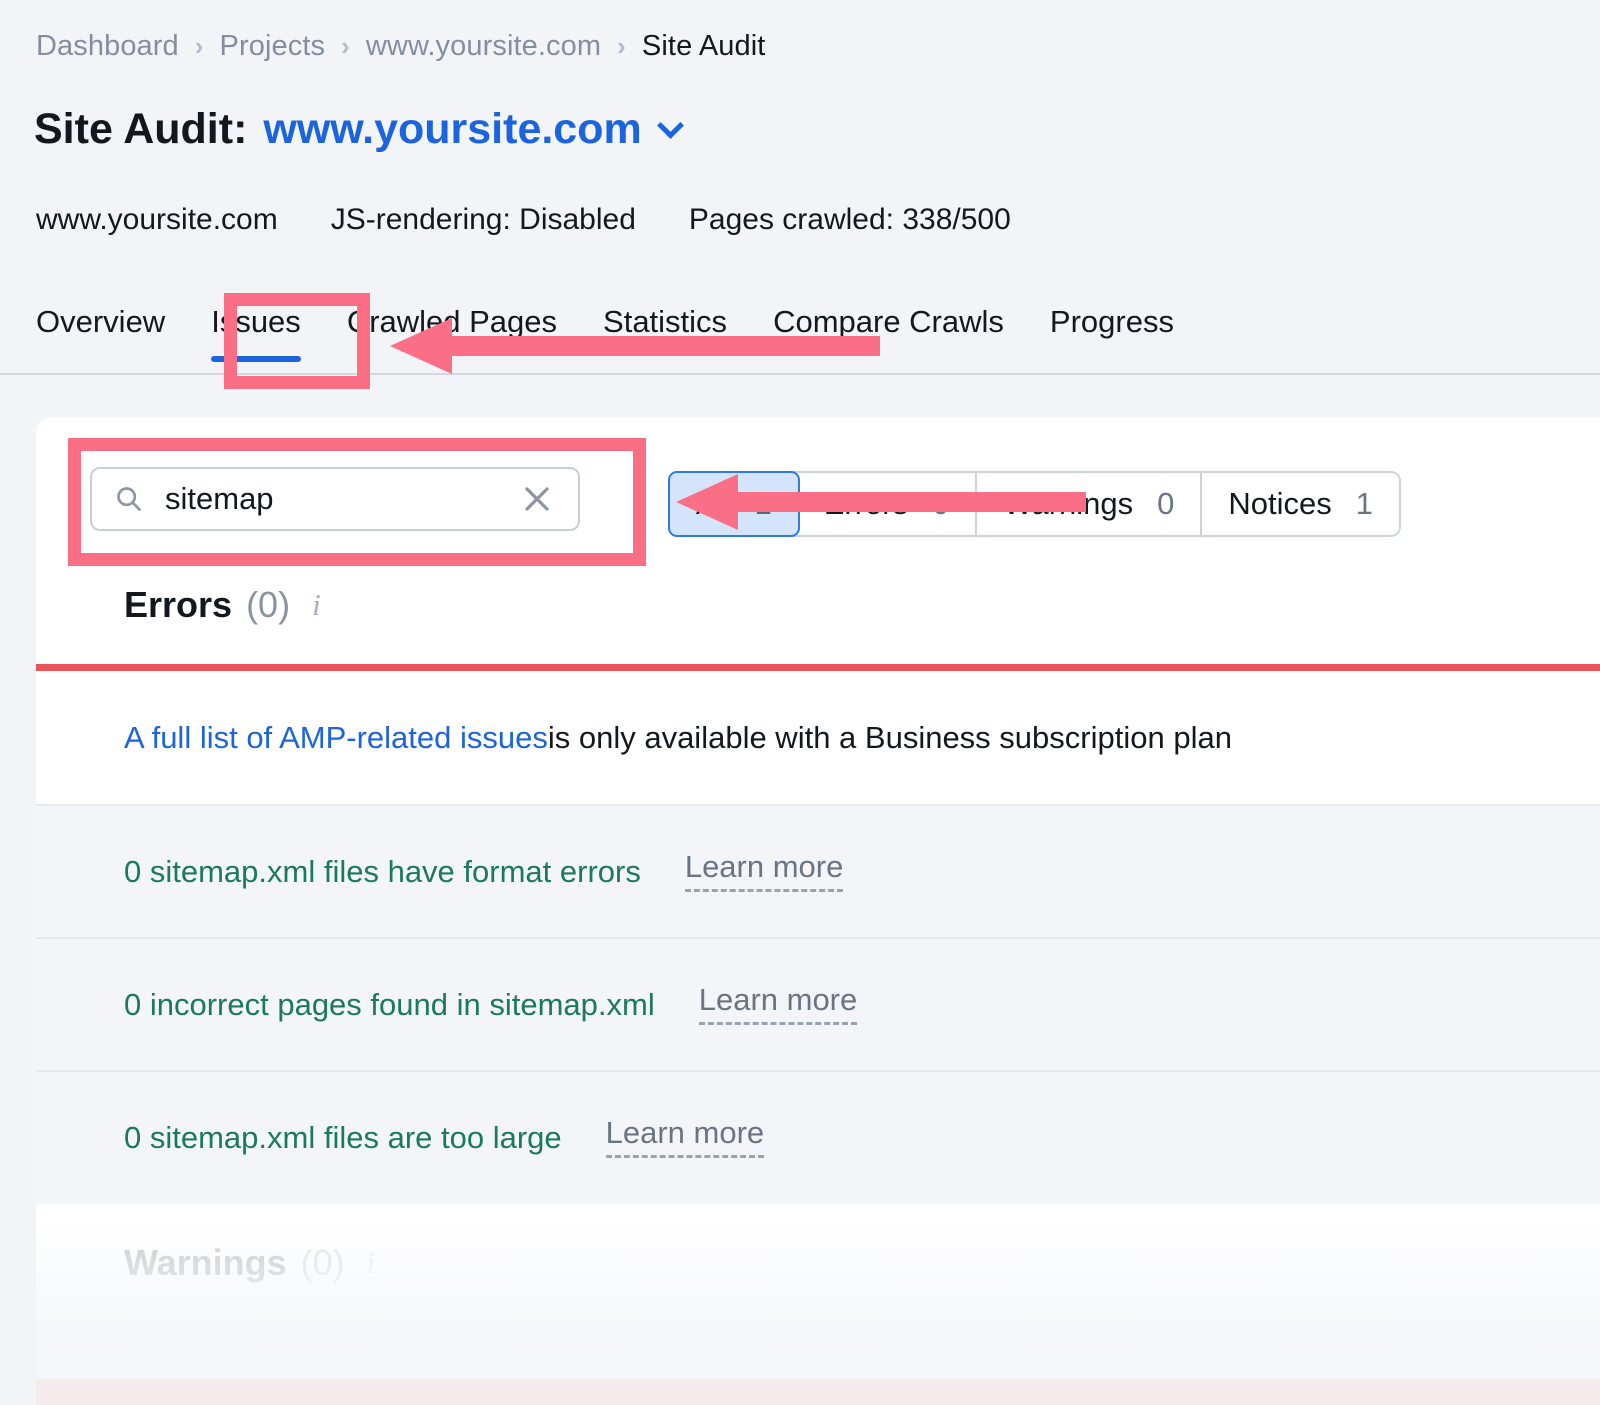 The height and width of the screenshot is (1405, 1600). What do you see at coordinates (297, 341) in the screenshot?
I see `issues-tab-highlight-box` at bounding box center [297, 341].